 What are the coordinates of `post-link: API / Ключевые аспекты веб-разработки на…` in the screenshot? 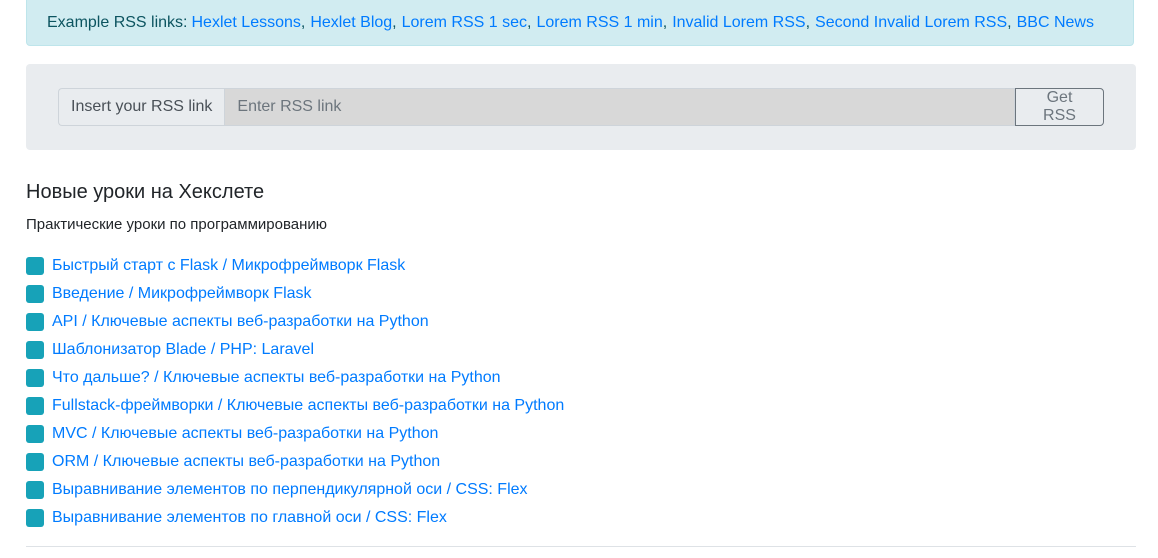 It's located at (240, 322).